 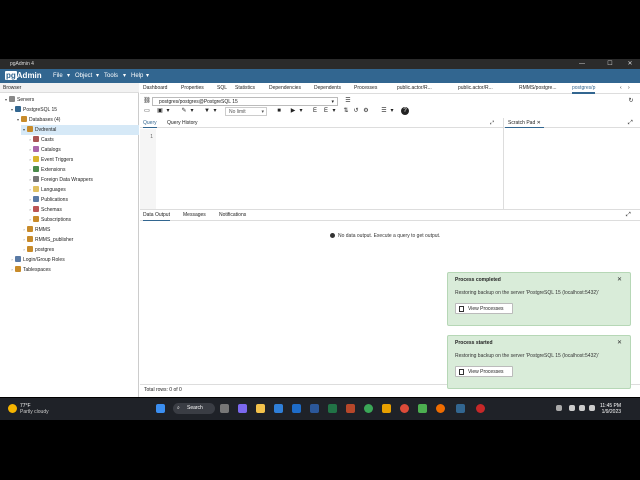 What do you see at coordinates (37, 250) in the screenshot?
I see `tree-node-postgres: › postgres` at bounding box center [37, 250].